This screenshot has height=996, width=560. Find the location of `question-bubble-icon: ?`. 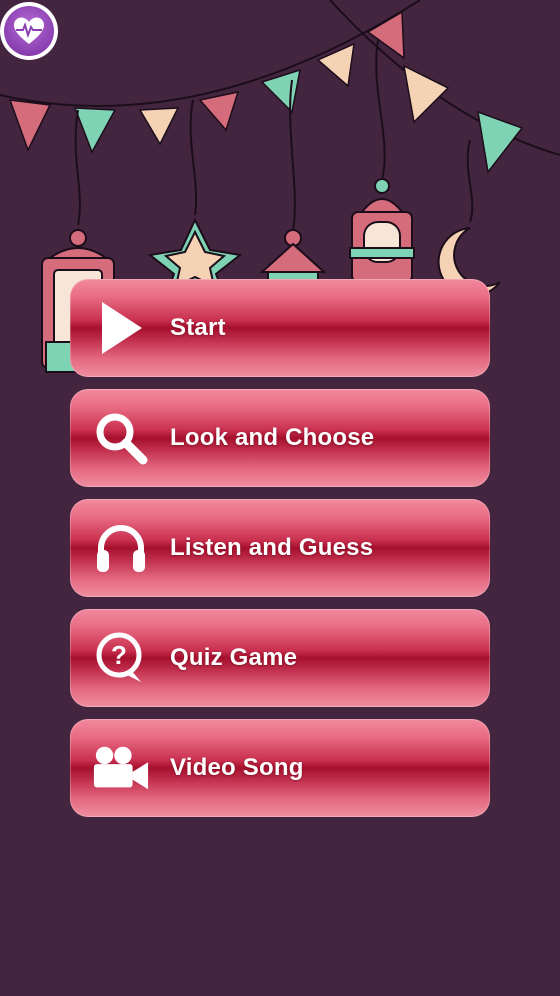

question-bubble-icon: ? is located at coordinates (121, 658).